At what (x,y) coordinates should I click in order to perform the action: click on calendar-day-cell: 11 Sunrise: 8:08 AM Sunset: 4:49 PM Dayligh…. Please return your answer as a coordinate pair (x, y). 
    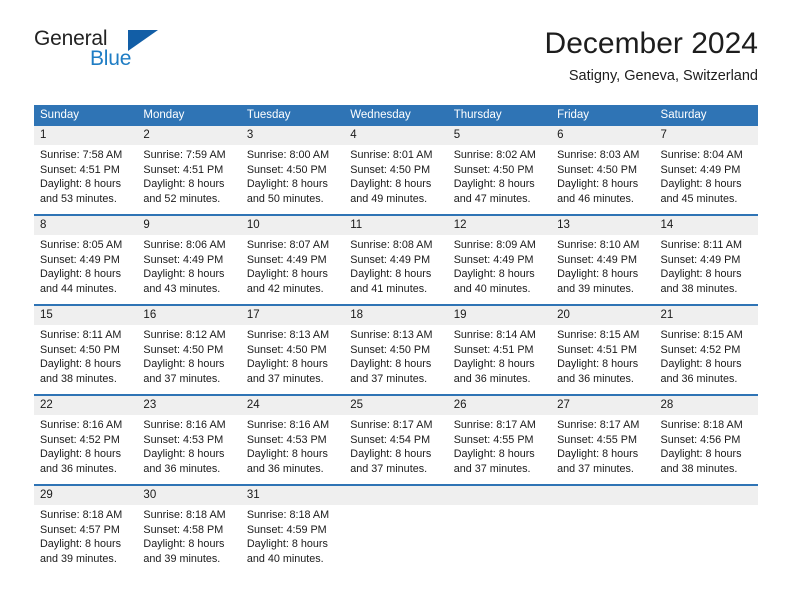
    Looking at the image, I should click on (396, 259).